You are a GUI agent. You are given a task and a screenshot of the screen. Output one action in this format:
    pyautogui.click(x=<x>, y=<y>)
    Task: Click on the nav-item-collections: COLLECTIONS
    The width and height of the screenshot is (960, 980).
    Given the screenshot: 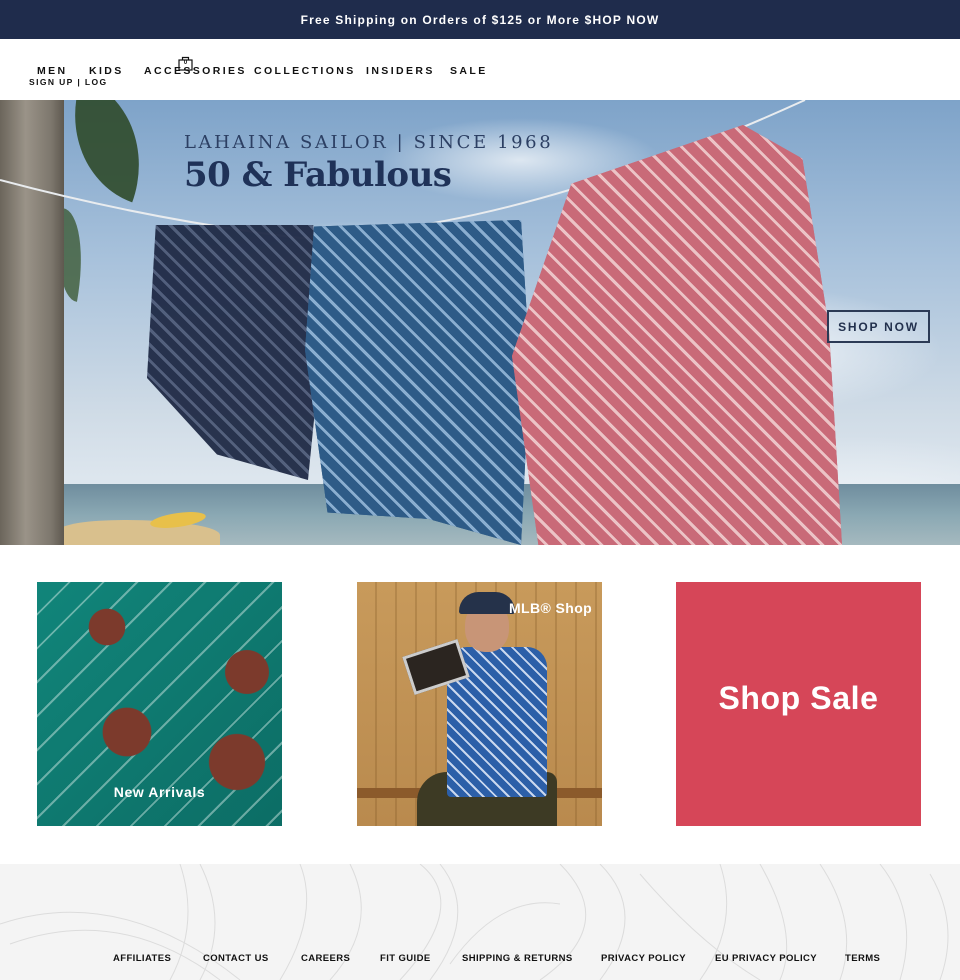 What is the action you would take?
    pyautogui.click(x=305, y=71)
    